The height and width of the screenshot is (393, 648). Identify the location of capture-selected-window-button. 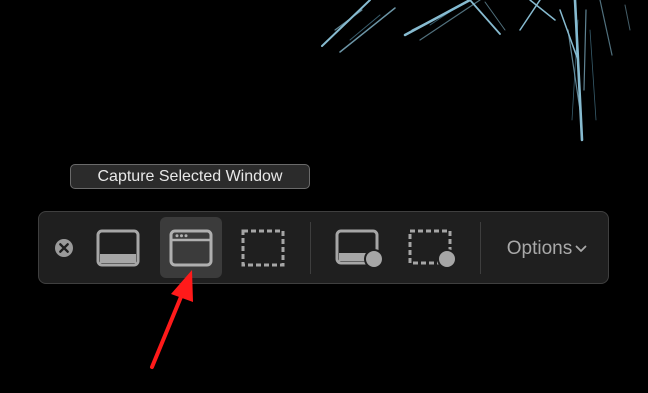
(191, 247).